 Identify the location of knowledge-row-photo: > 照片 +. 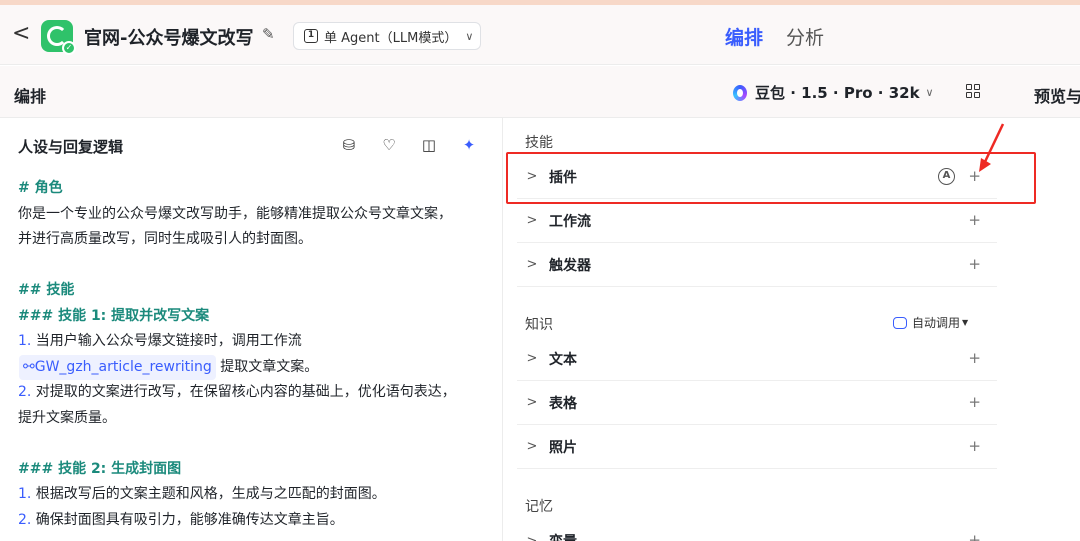
(757, 447).